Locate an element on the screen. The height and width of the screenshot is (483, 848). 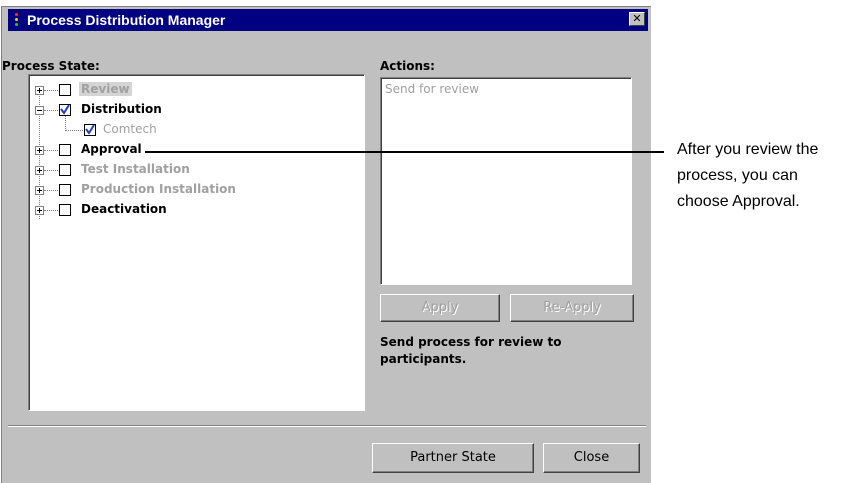
title-bar: Process Distribution Manager ✕ is located at coordinates (328, 20).